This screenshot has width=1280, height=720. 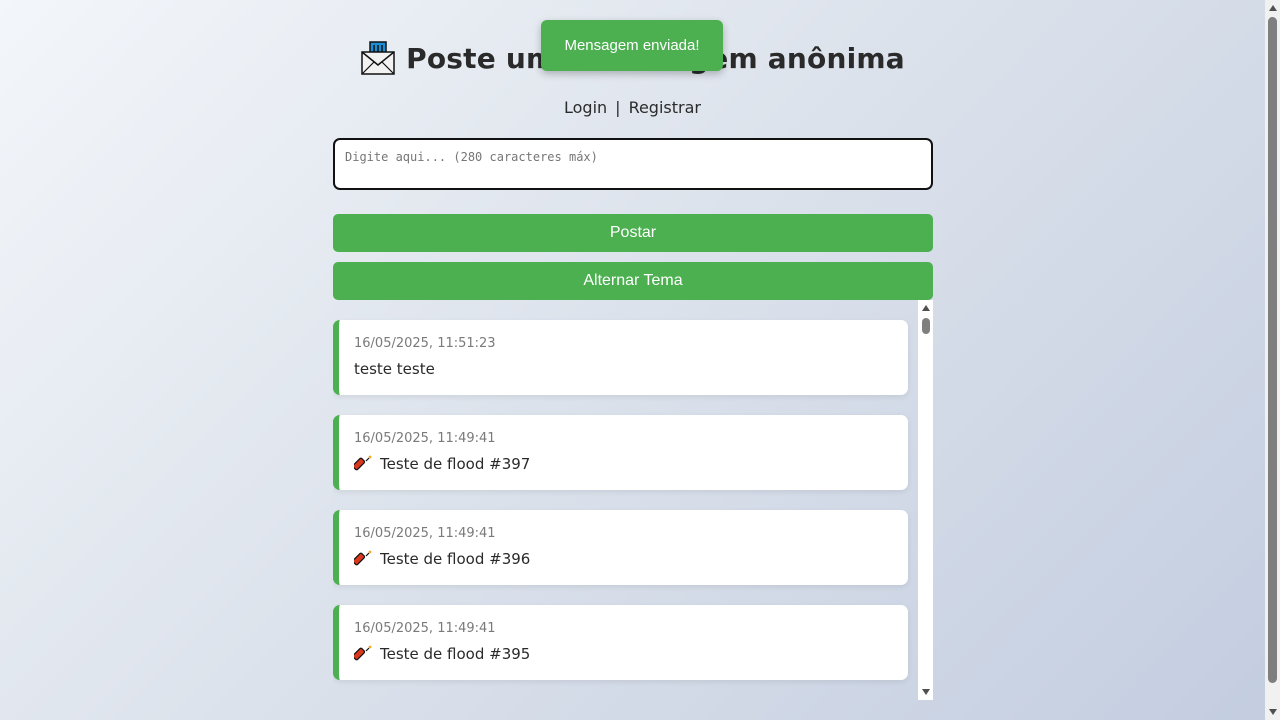 I want to click on message-card: 16/05/2025, 11:51:23 teste teste, so click(x=620, y=357).